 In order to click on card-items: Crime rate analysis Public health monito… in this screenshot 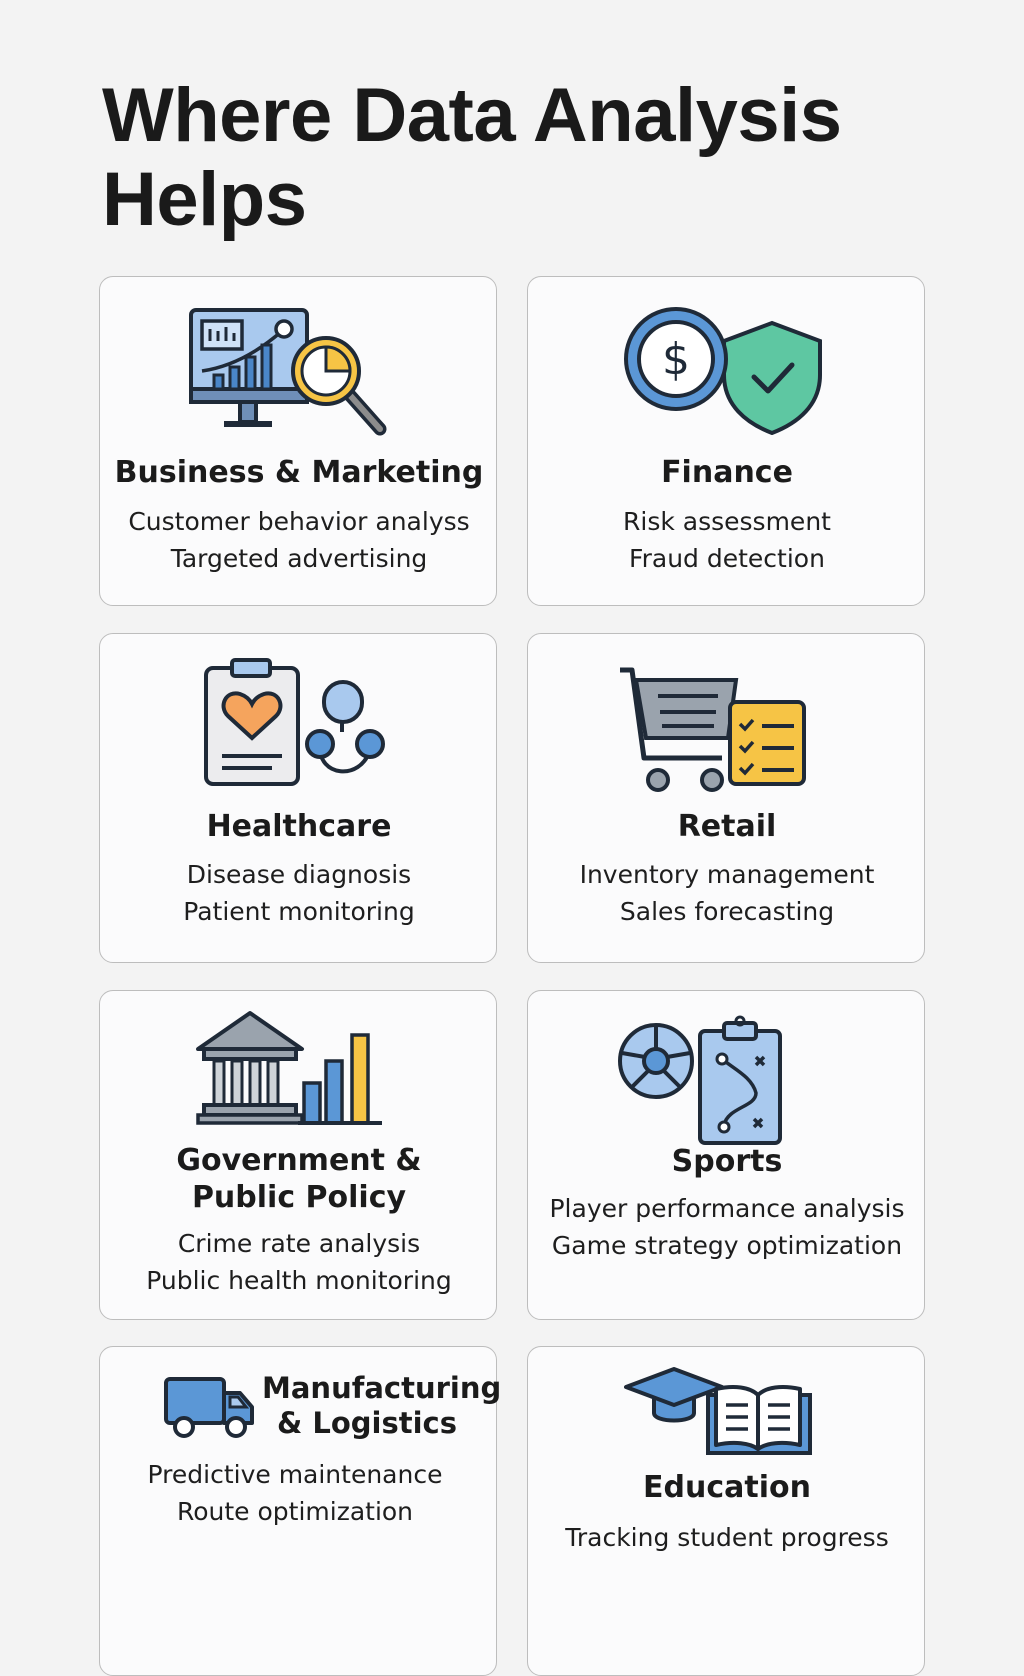, I will do `click(299, 1262)`.